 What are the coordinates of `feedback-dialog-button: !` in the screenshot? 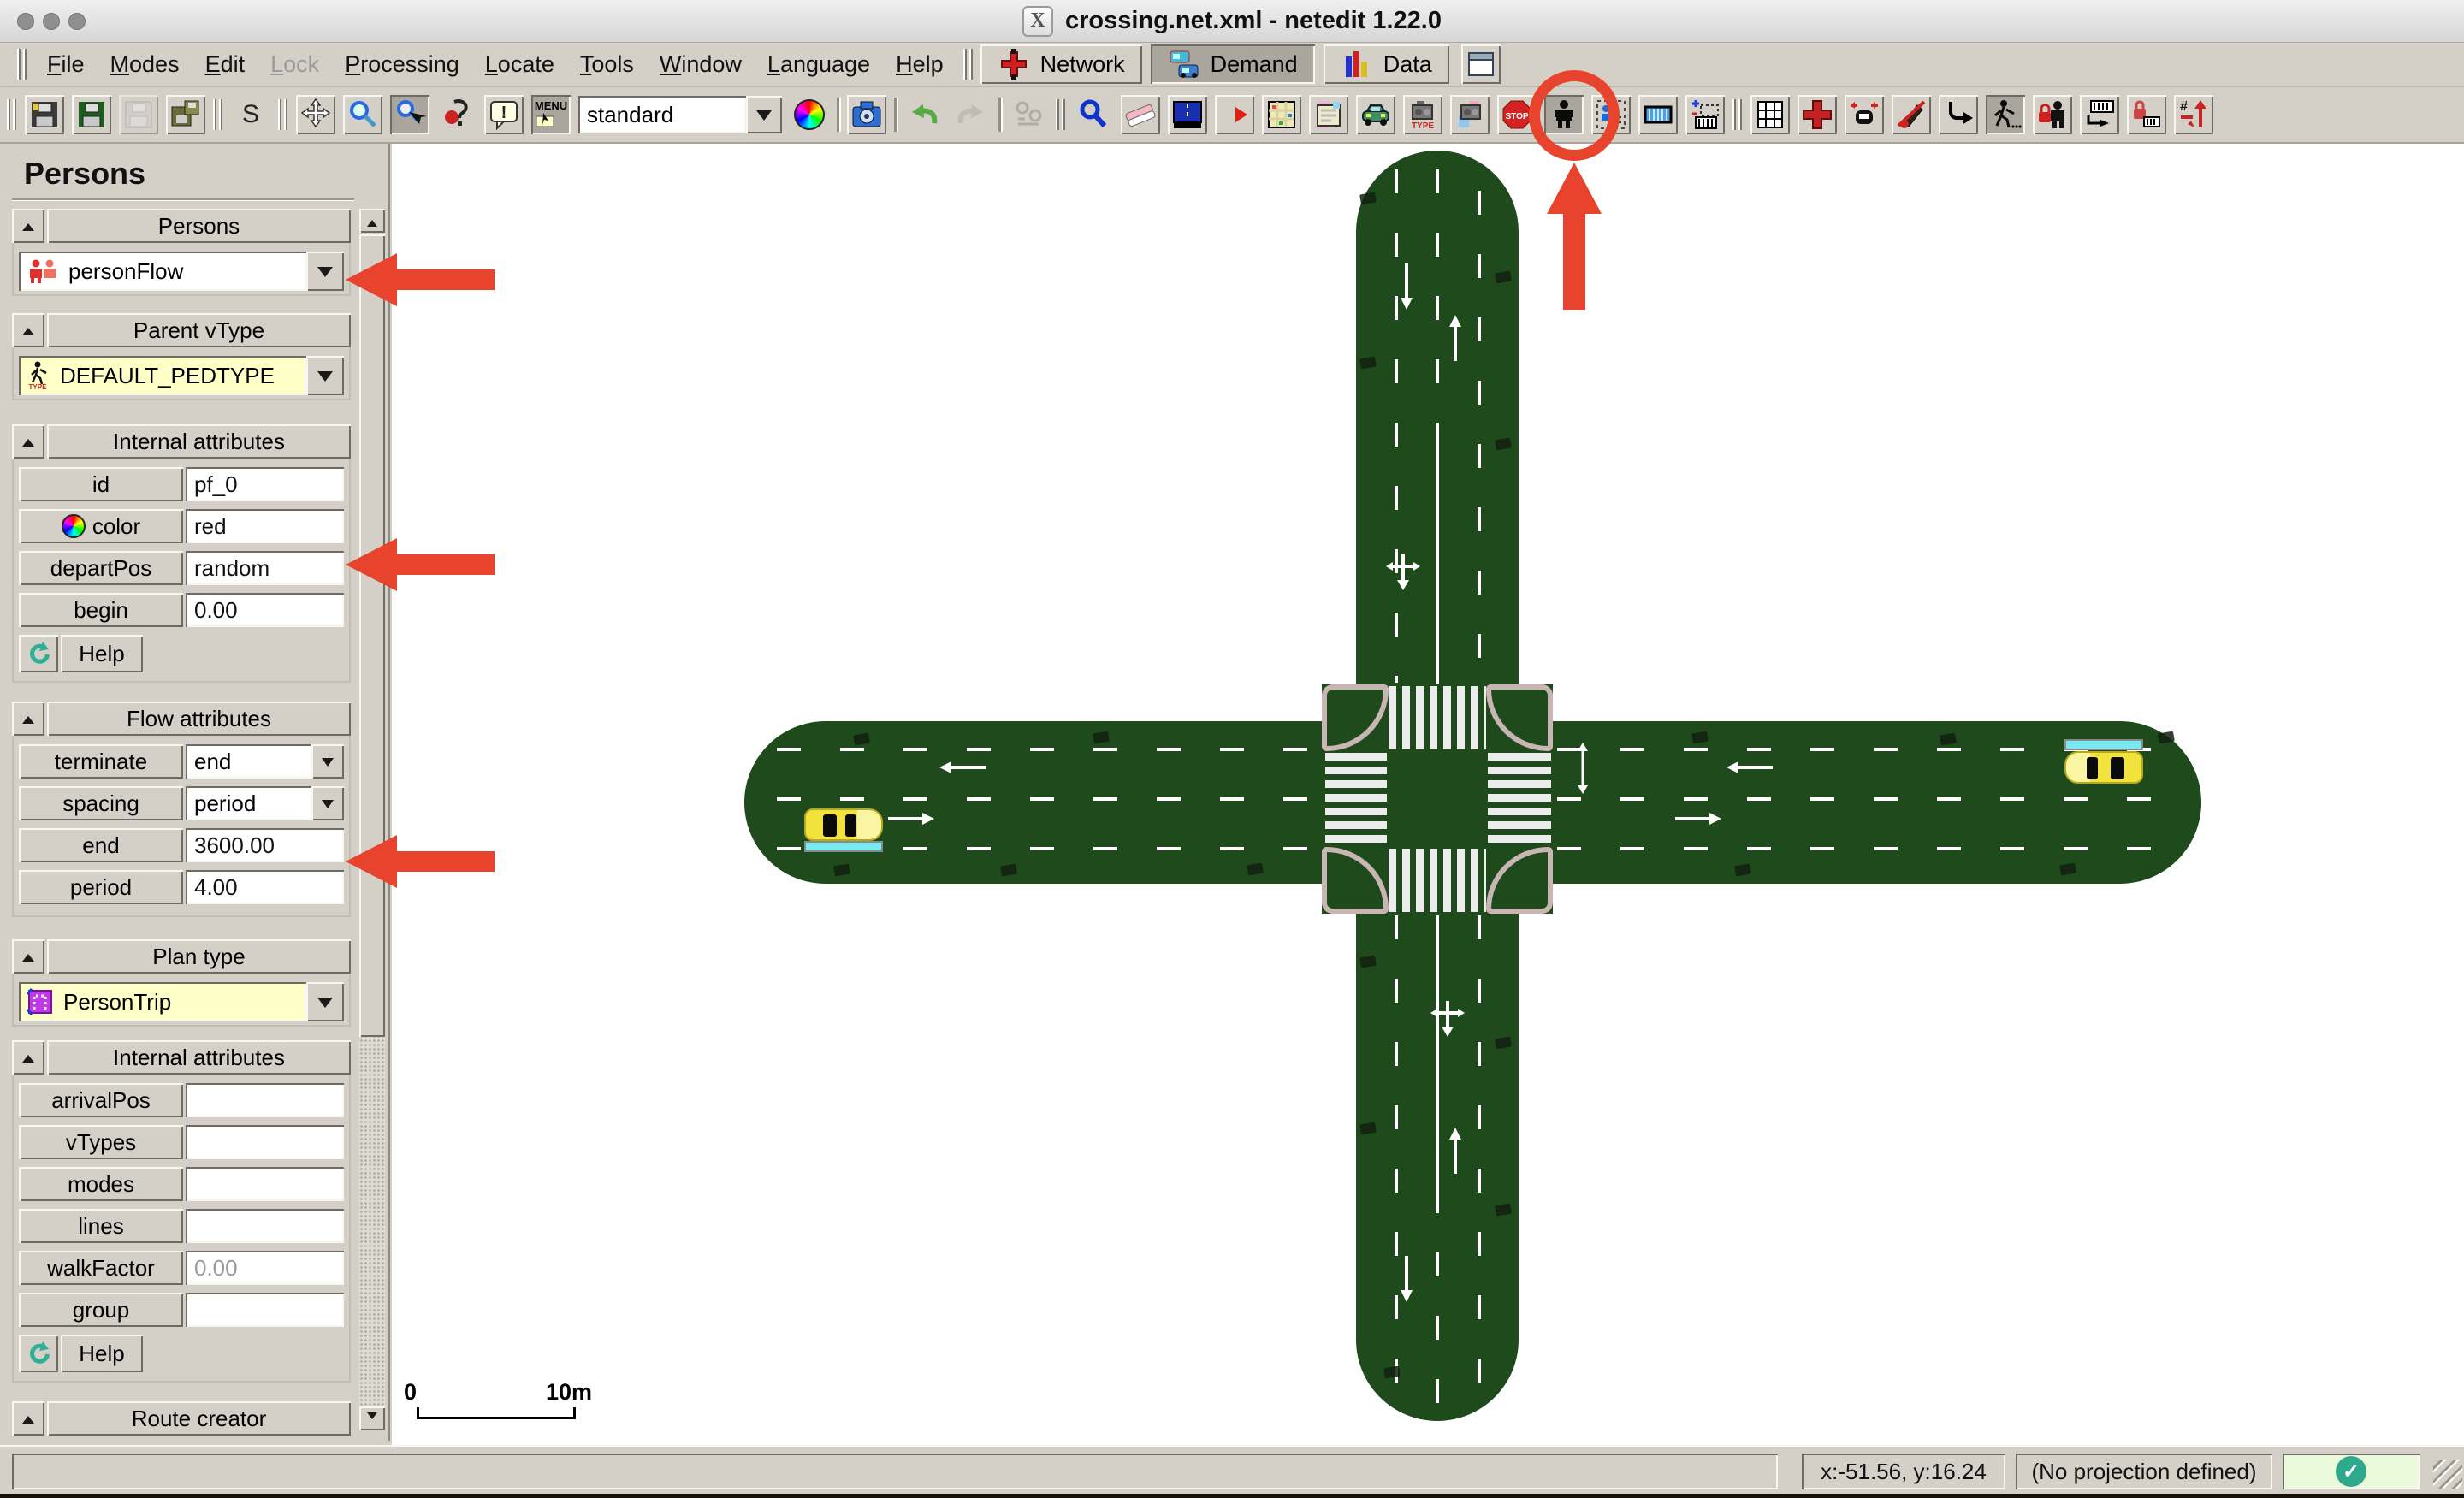 It's located at (504, 114).